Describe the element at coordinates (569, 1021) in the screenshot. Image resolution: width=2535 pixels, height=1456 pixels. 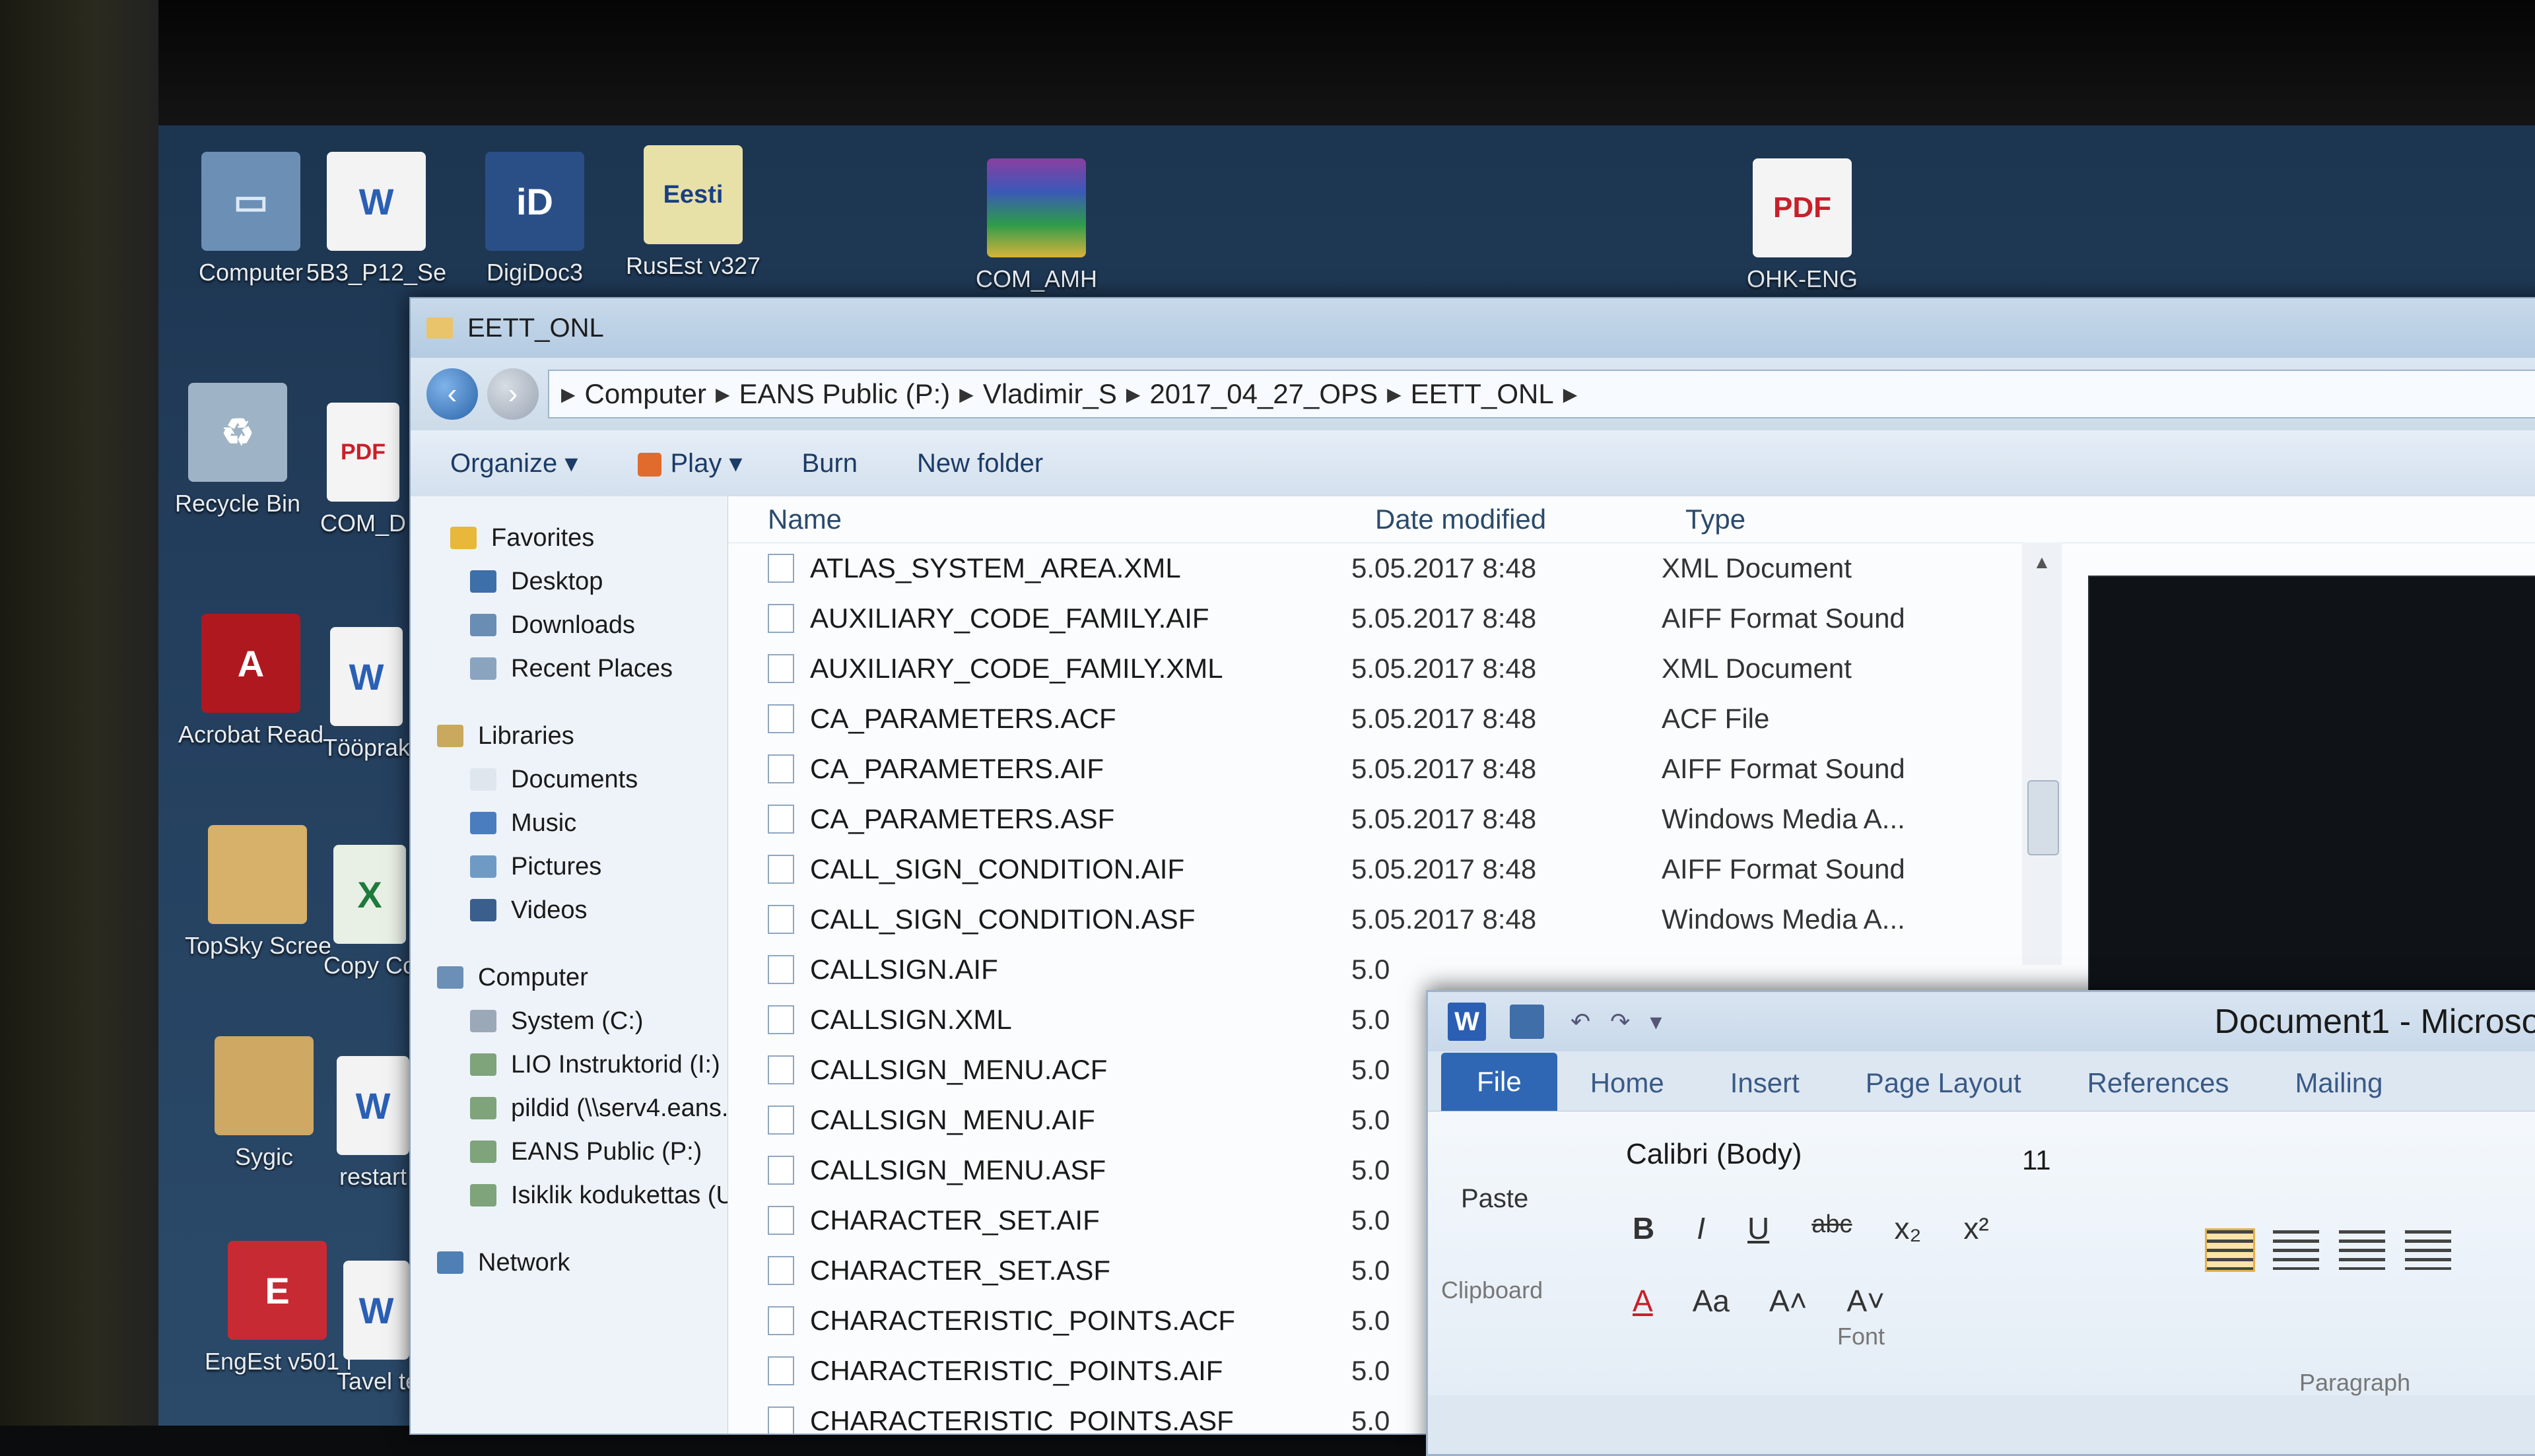
I see `nav-drive-c: System (C:)` at that location.